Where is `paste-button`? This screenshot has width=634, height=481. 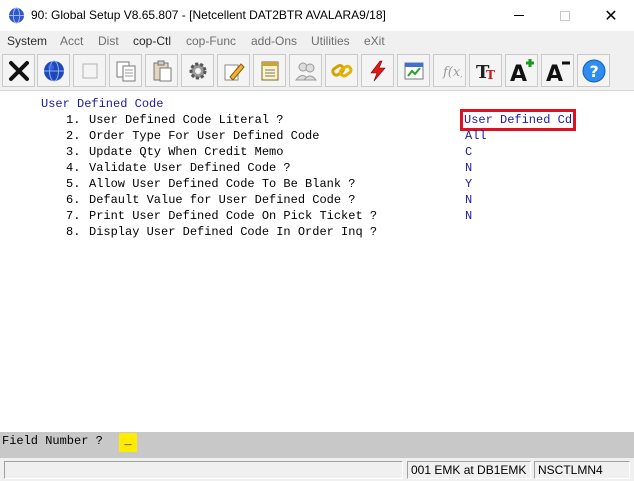
paste-button is located at coordinates (161, 70).